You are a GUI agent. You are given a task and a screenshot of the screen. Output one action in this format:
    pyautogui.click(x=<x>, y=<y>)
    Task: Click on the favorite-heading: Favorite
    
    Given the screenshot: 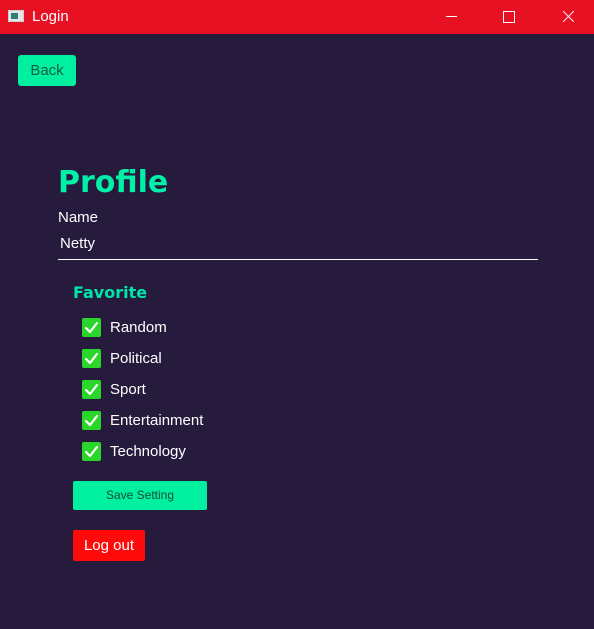 What is the action you would take?
    pyautogui.click(x=110, y=292)
    